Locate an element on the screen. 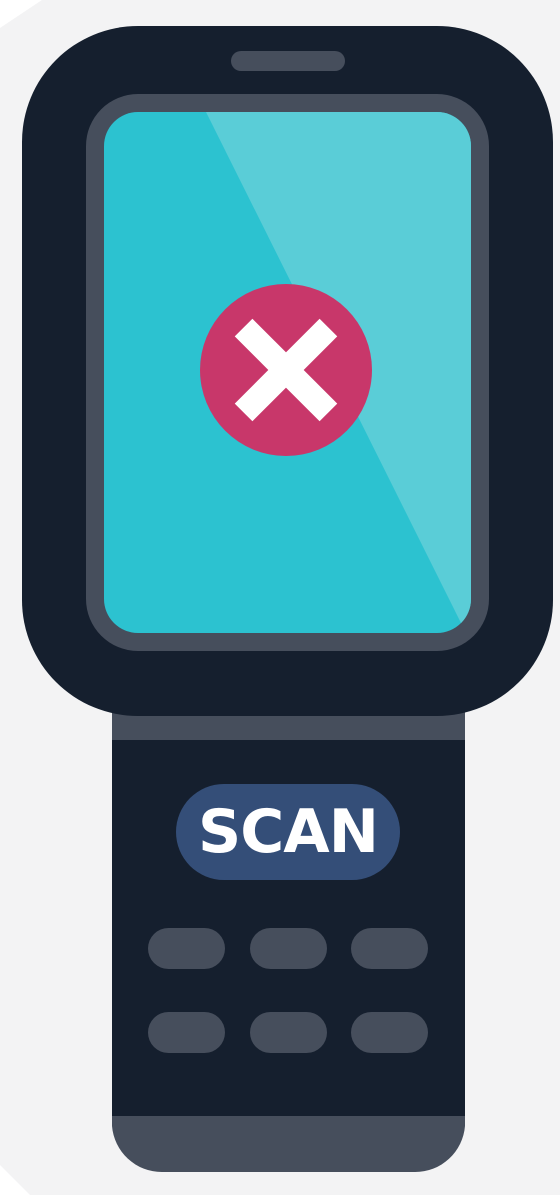 This screenshot has height=1195, width=560. error-x-icon is located at coordinates (286, 370).